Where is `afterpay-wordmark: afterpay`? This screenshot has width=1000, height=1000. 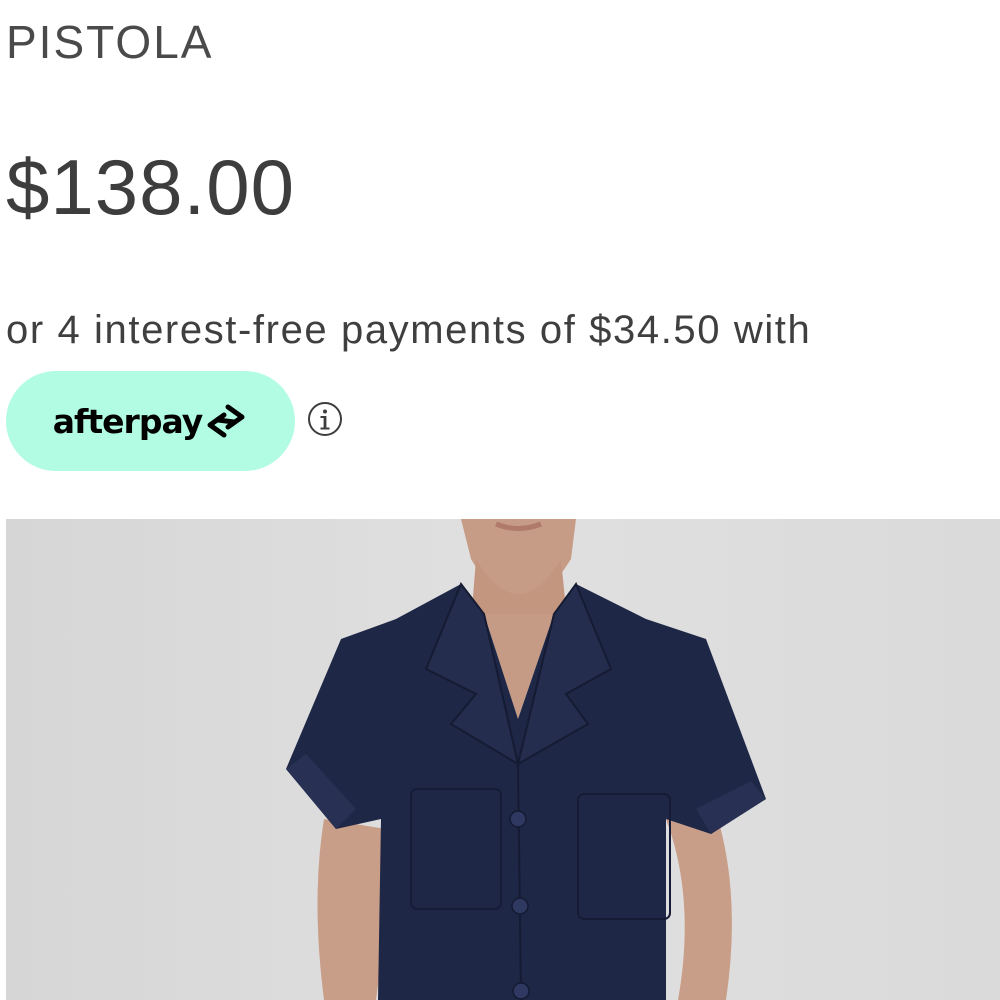 afterpay-wordmark: afterpay is located at coordinates (127, 421).